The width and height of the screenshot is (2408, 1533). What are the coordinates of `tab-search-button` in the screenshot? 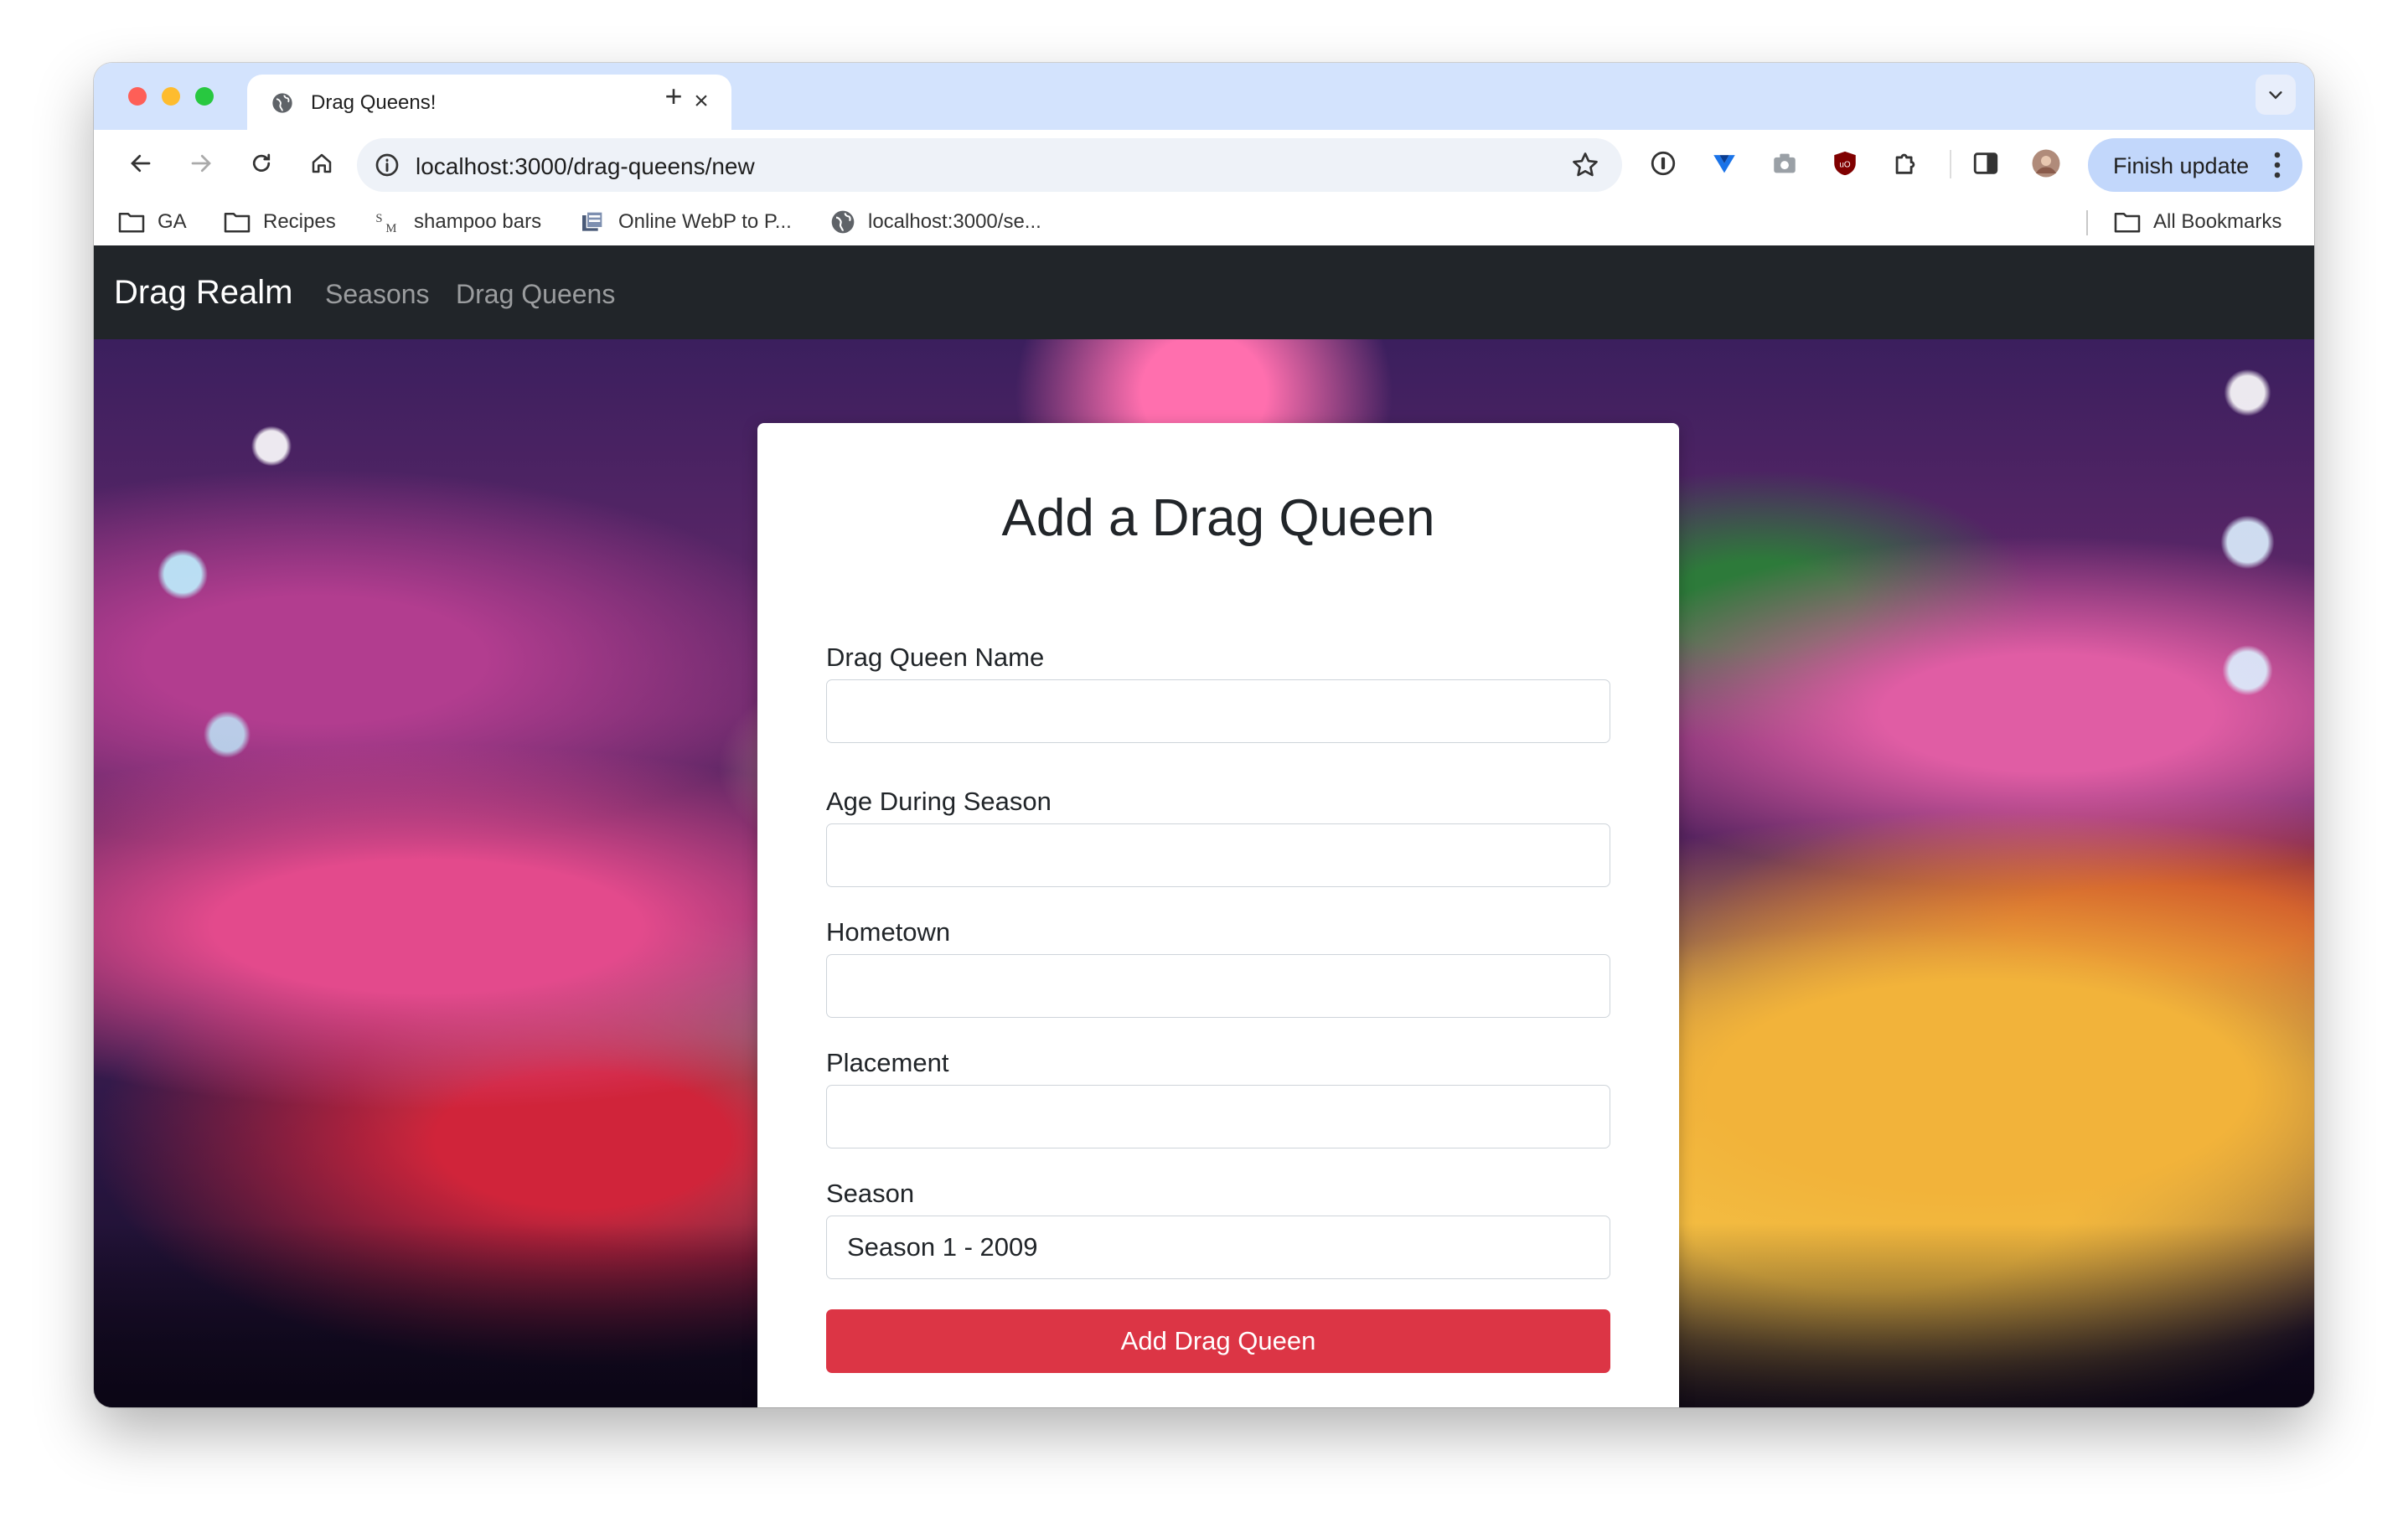 It's located at (2276, 95).